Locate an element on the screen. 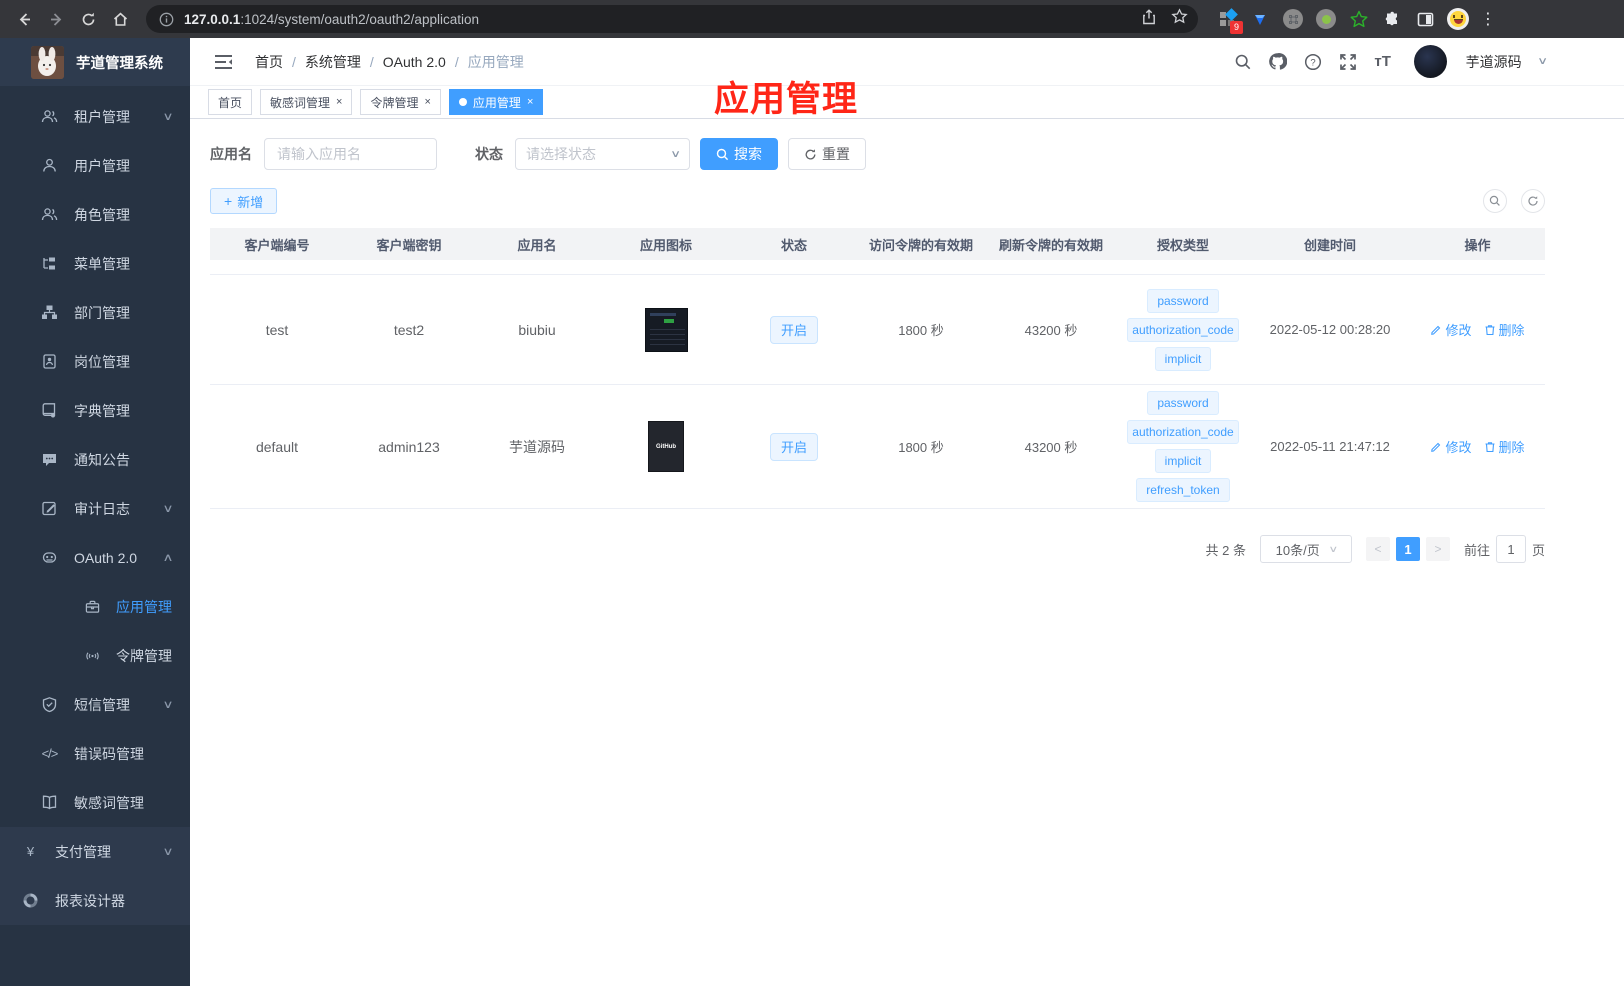  sidebar-item-oauth-application: 应用管理 is located at coordinates (95, 606).